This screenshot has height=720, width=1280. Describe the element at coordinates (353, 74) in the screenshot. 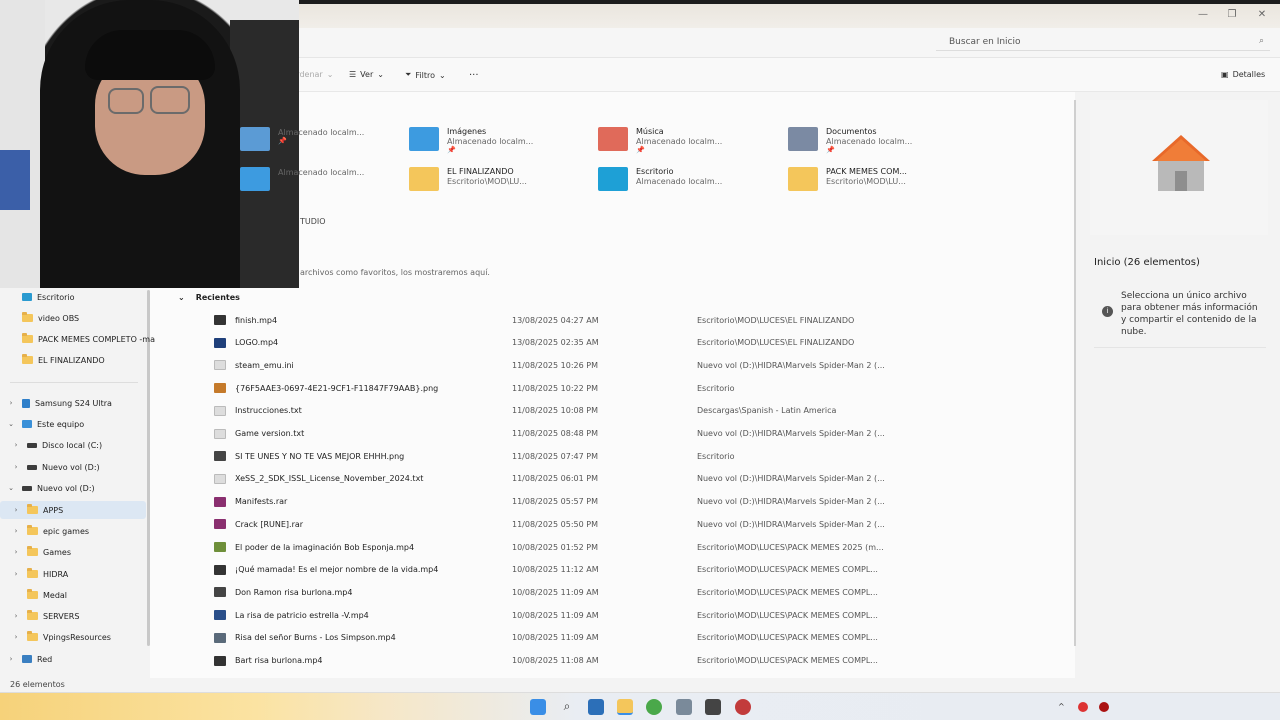

I see `view-icon: ☰` at that location.